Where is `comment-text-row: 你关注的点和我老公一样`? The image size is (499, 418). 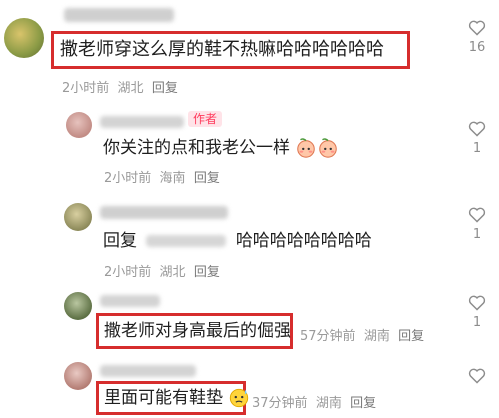
comment-text-row: 你关注的点和我老公一样 is located at coordinates (221, 148).